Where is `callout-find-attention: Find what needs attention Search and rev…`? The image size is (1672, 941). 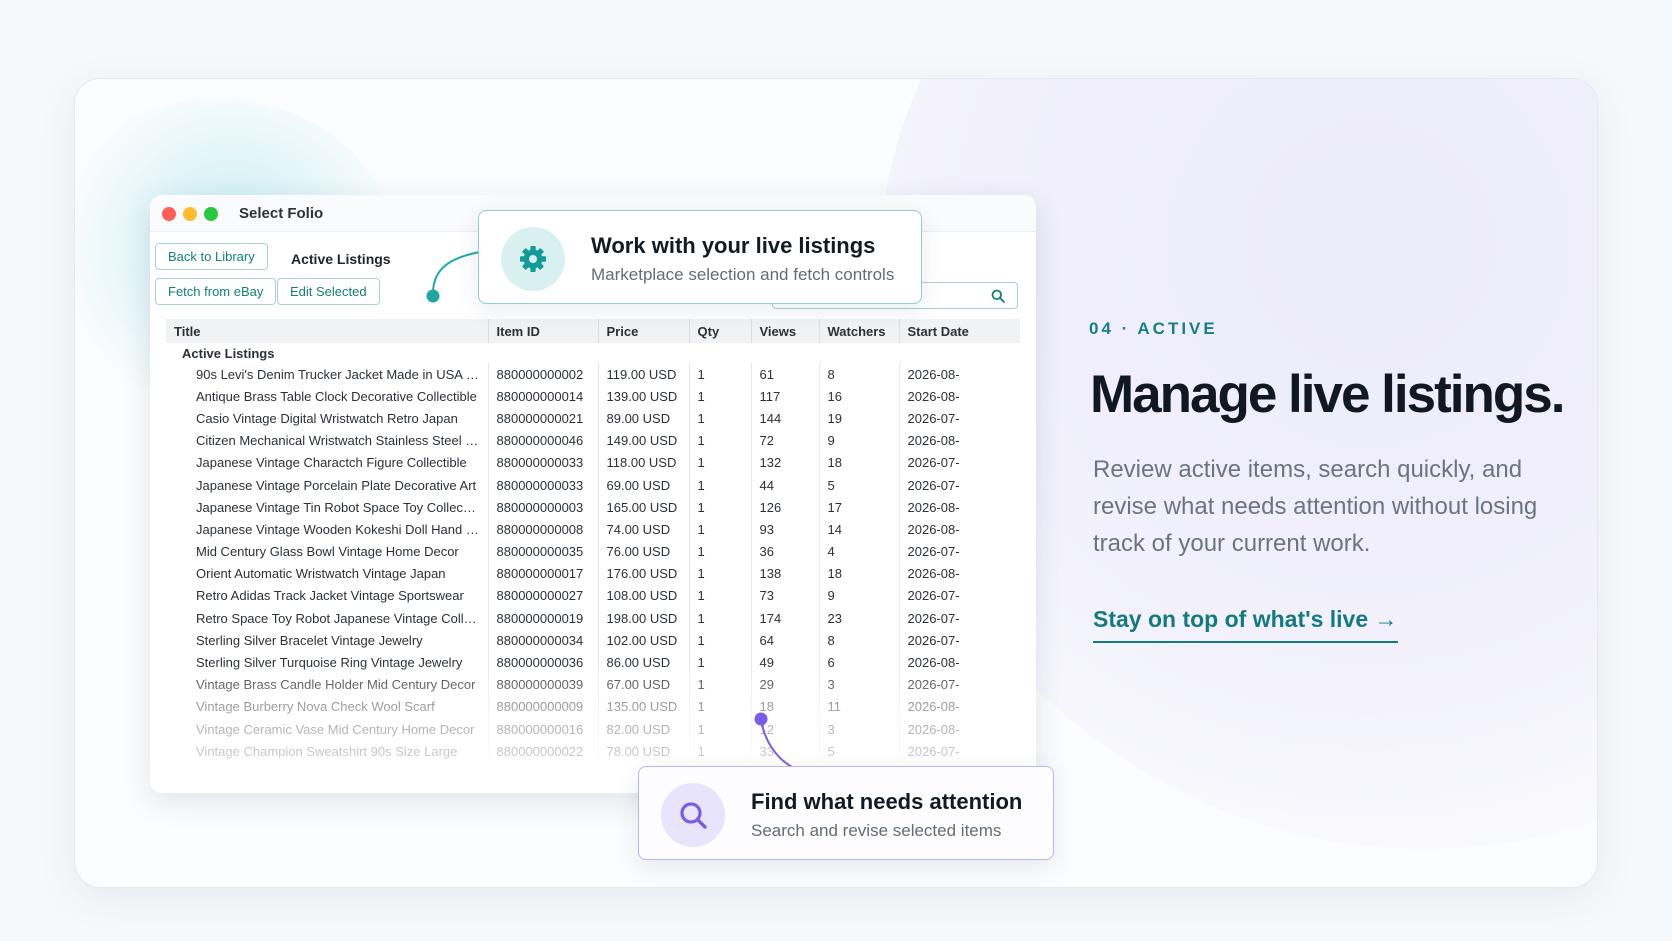
callout-find-attention: Find what needs attention Search and rev… is located at coordinates (846, 813).